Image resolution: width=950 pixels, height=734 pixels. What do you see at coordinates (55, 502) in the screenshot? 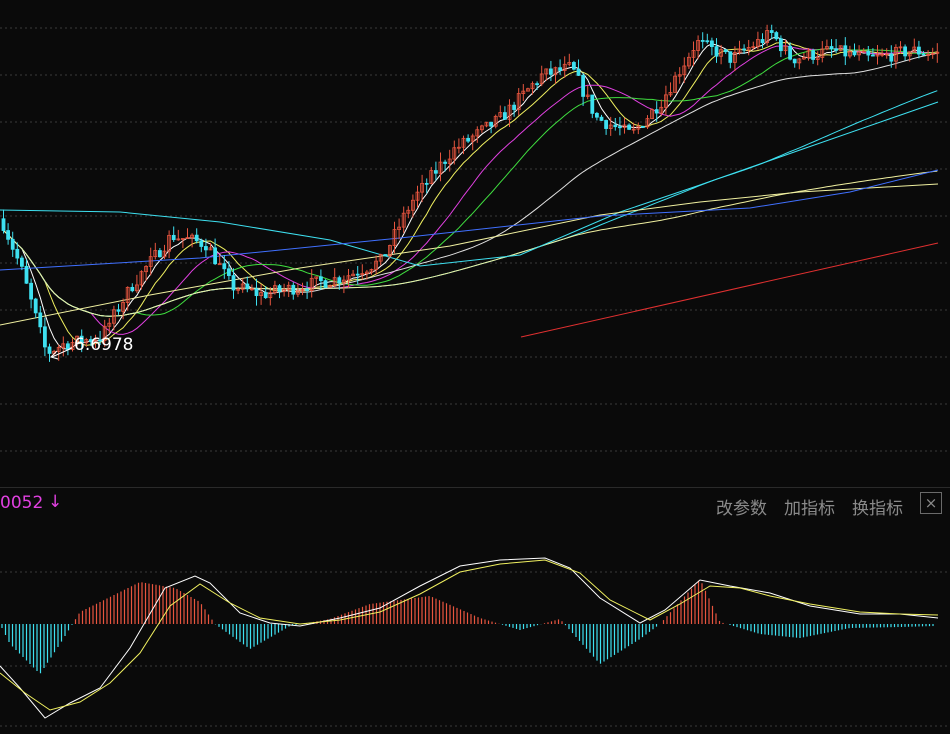
I see `down-arrow-icon: ↓` at bounding box center [55, 502].